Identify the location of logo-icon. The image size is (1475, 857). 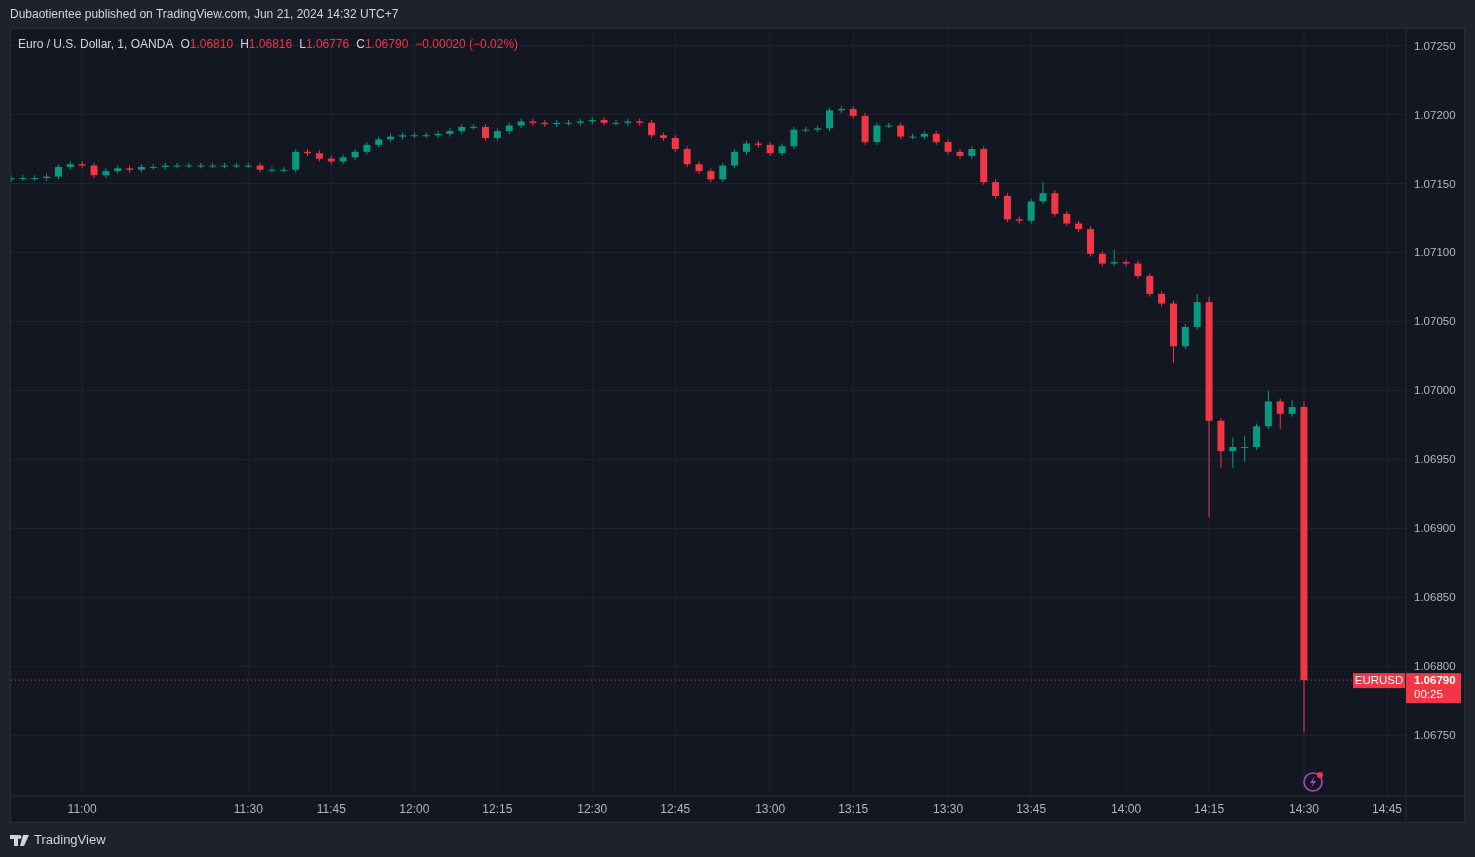
(20, 840).